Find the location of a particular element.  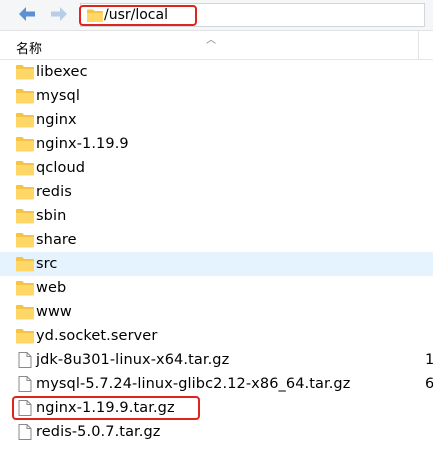

item-name: redis-5.0.7.tar.gz is located at coordinates (98, 432).